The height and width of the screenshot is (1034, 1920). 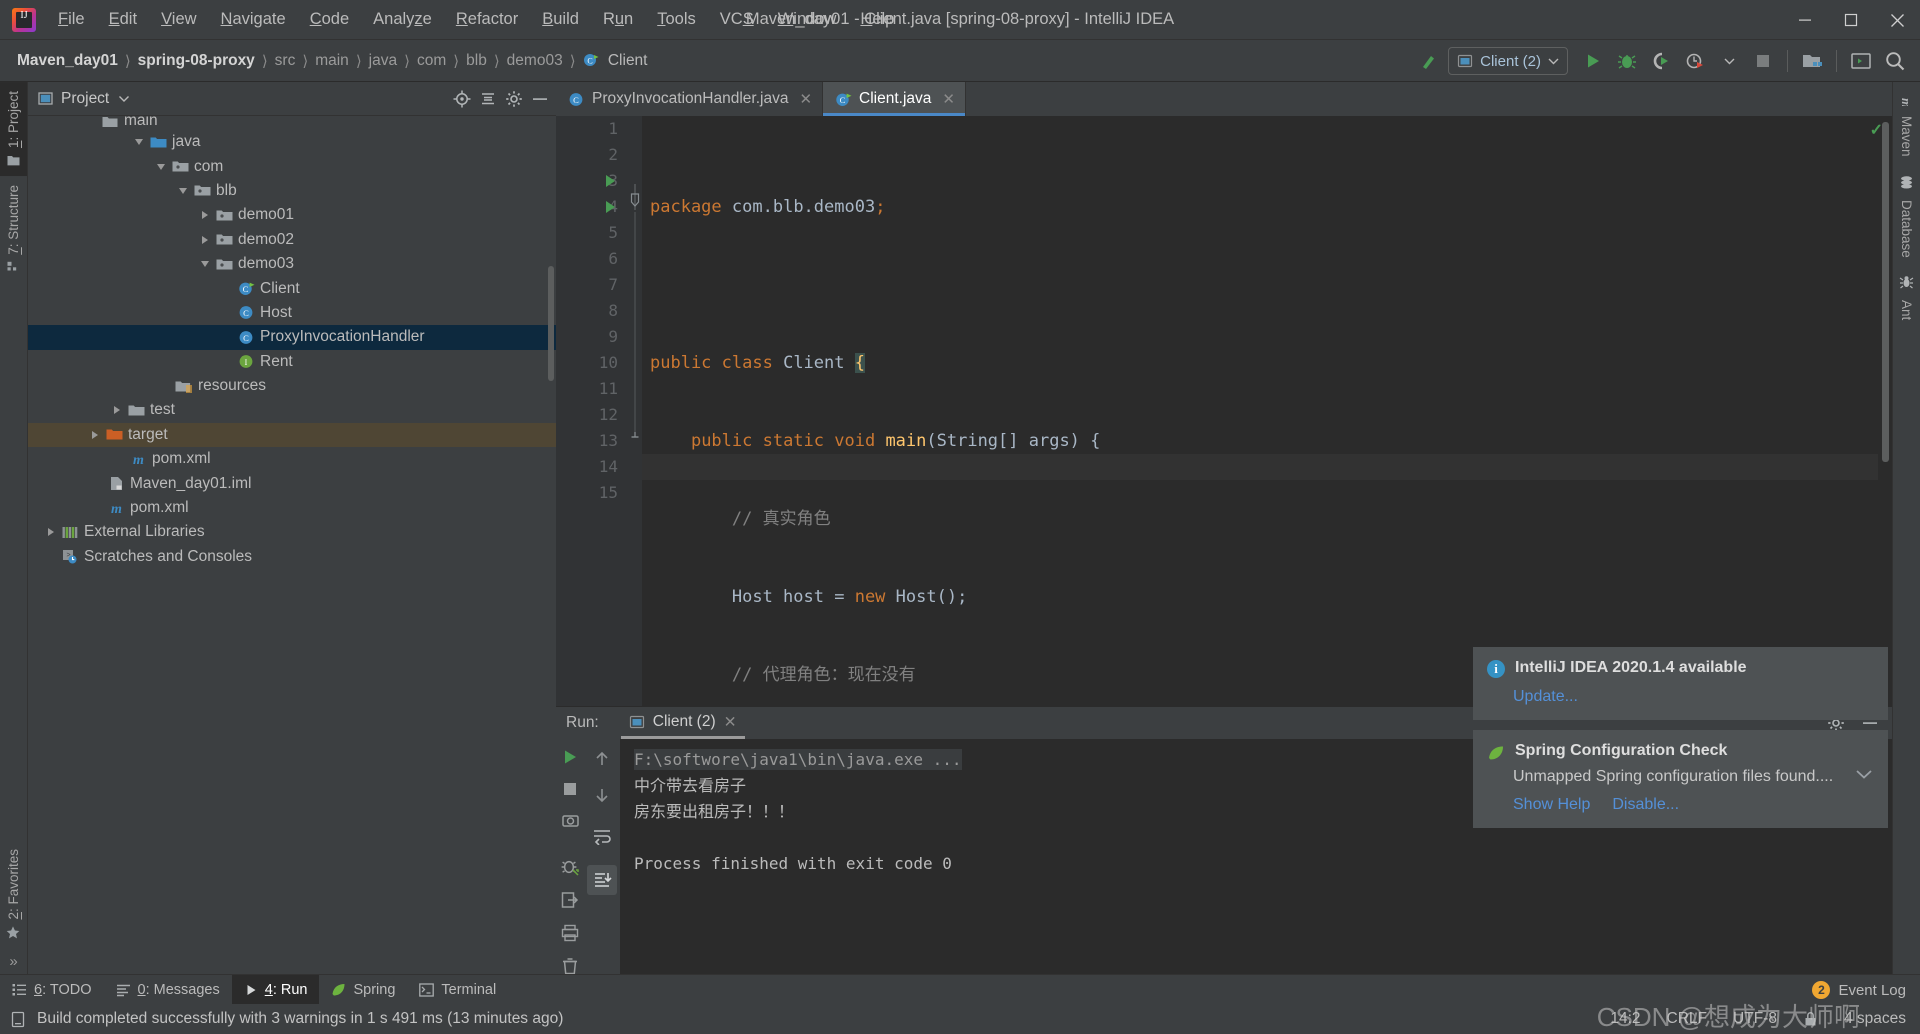 I want to click on profiler-dropdown-icon, so click(x=1729, y=61).